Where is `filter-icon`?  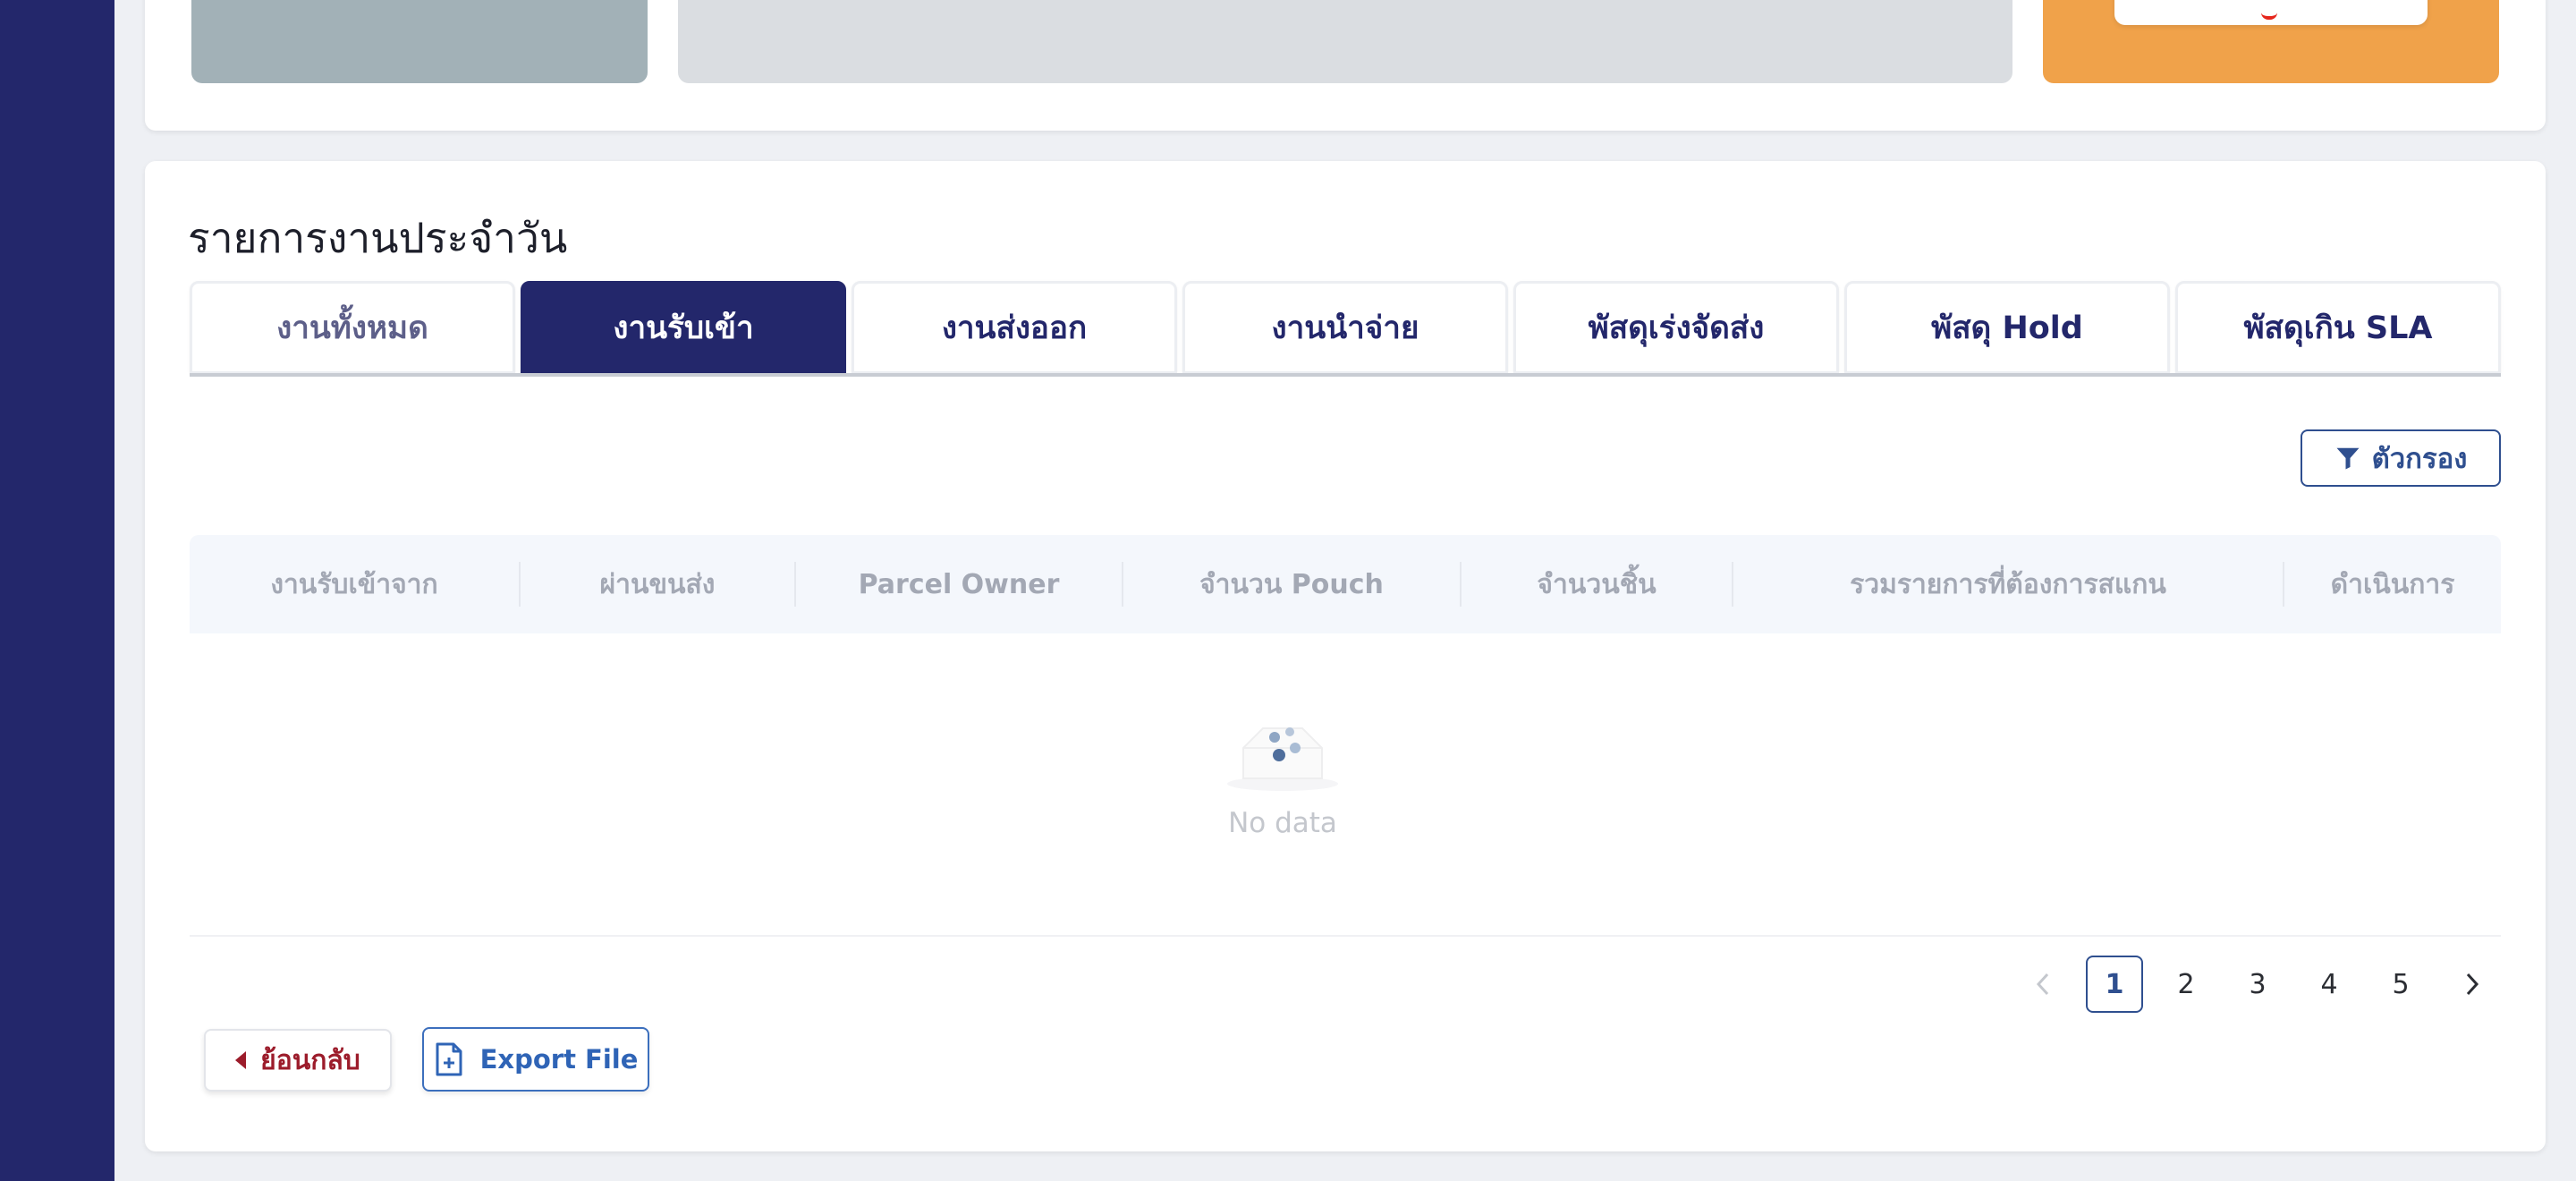 filter-icon is located at coordinates (2348, 458).